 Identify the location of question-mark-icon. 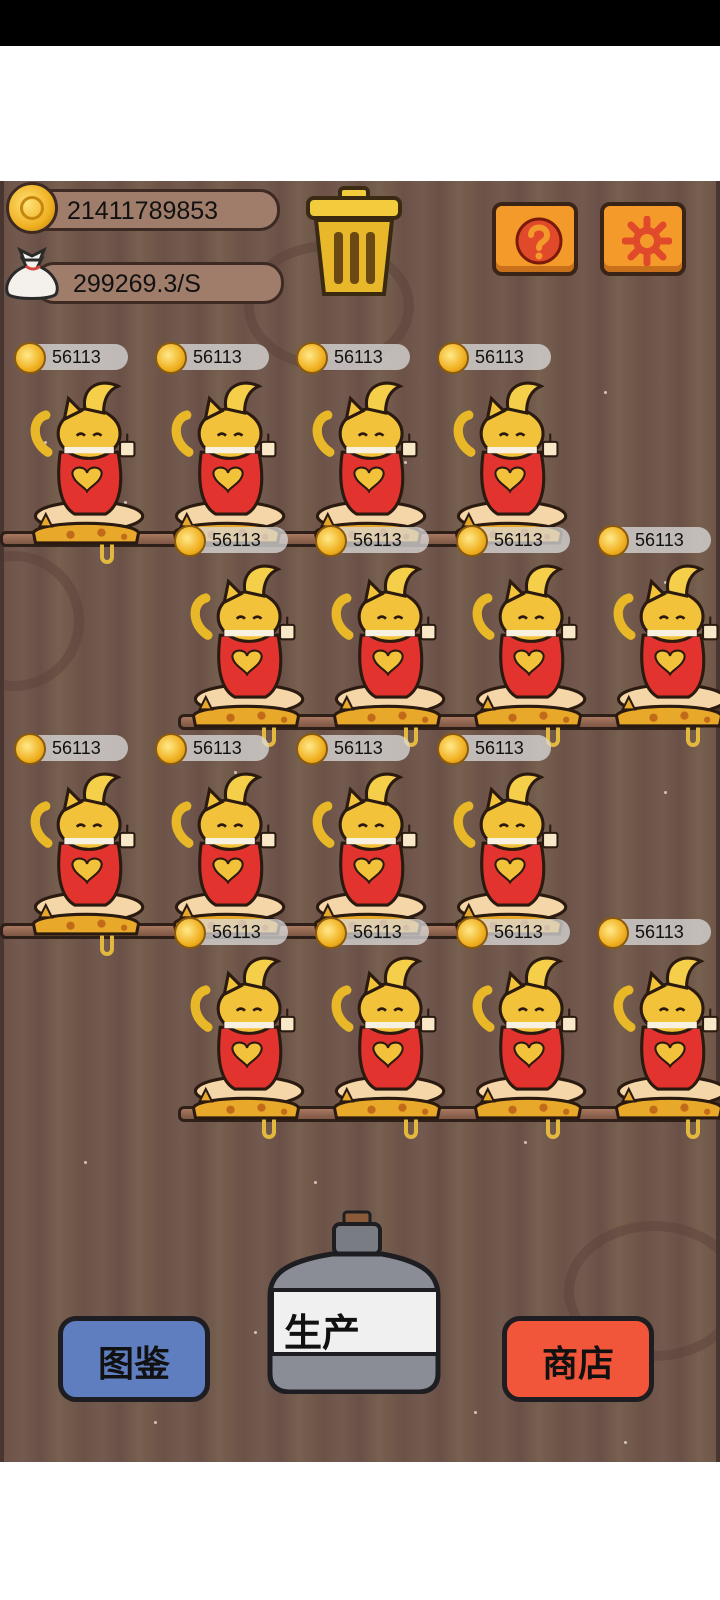
(539, 241).